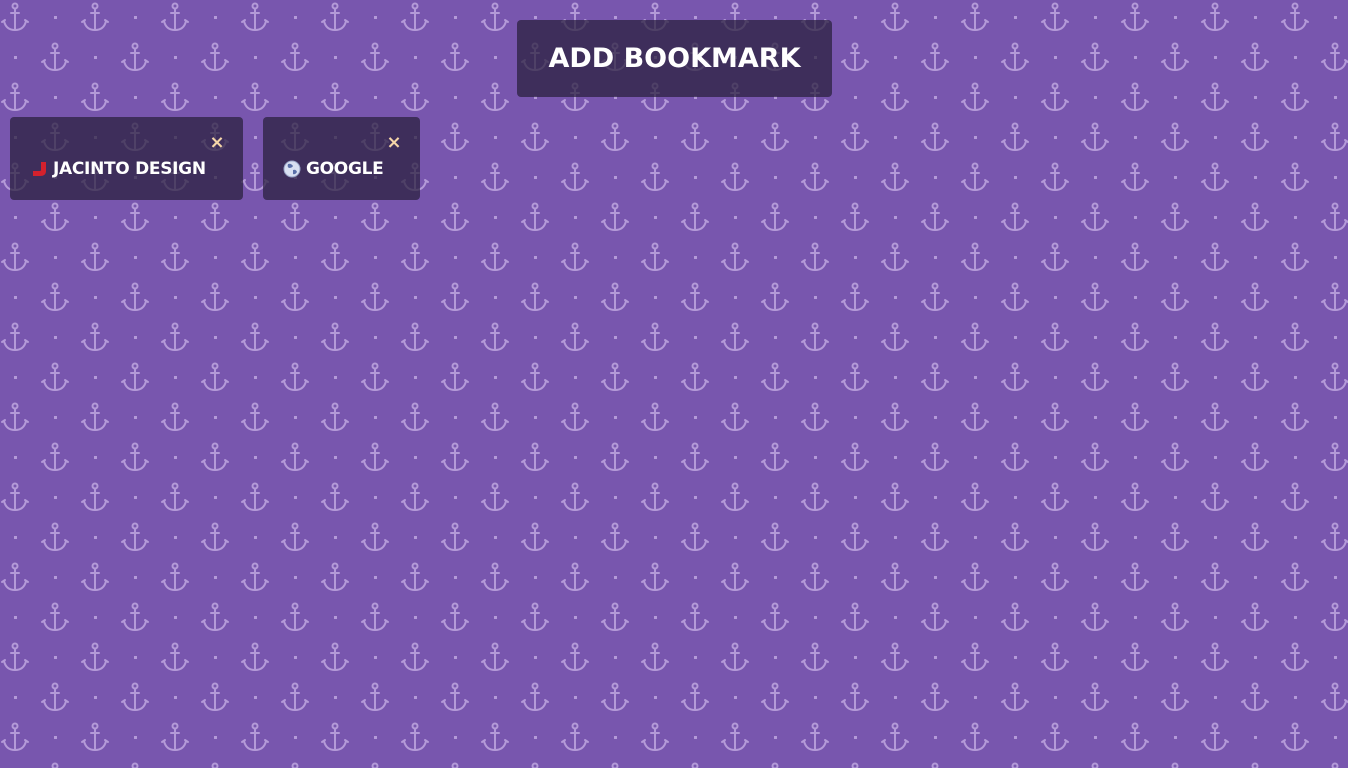  I want to click on bookmark-google: × GOOGLE, so click(341, 158).